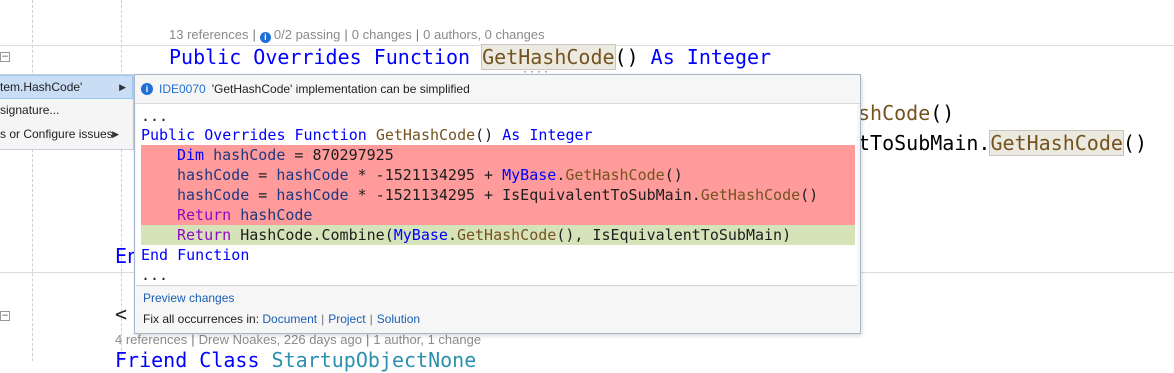 This screenshot has width=1174, height=373. Describe the element at coordinates (56, 134) in the screenshot. I see `menu-item-label: s or Configure issues` at that location.